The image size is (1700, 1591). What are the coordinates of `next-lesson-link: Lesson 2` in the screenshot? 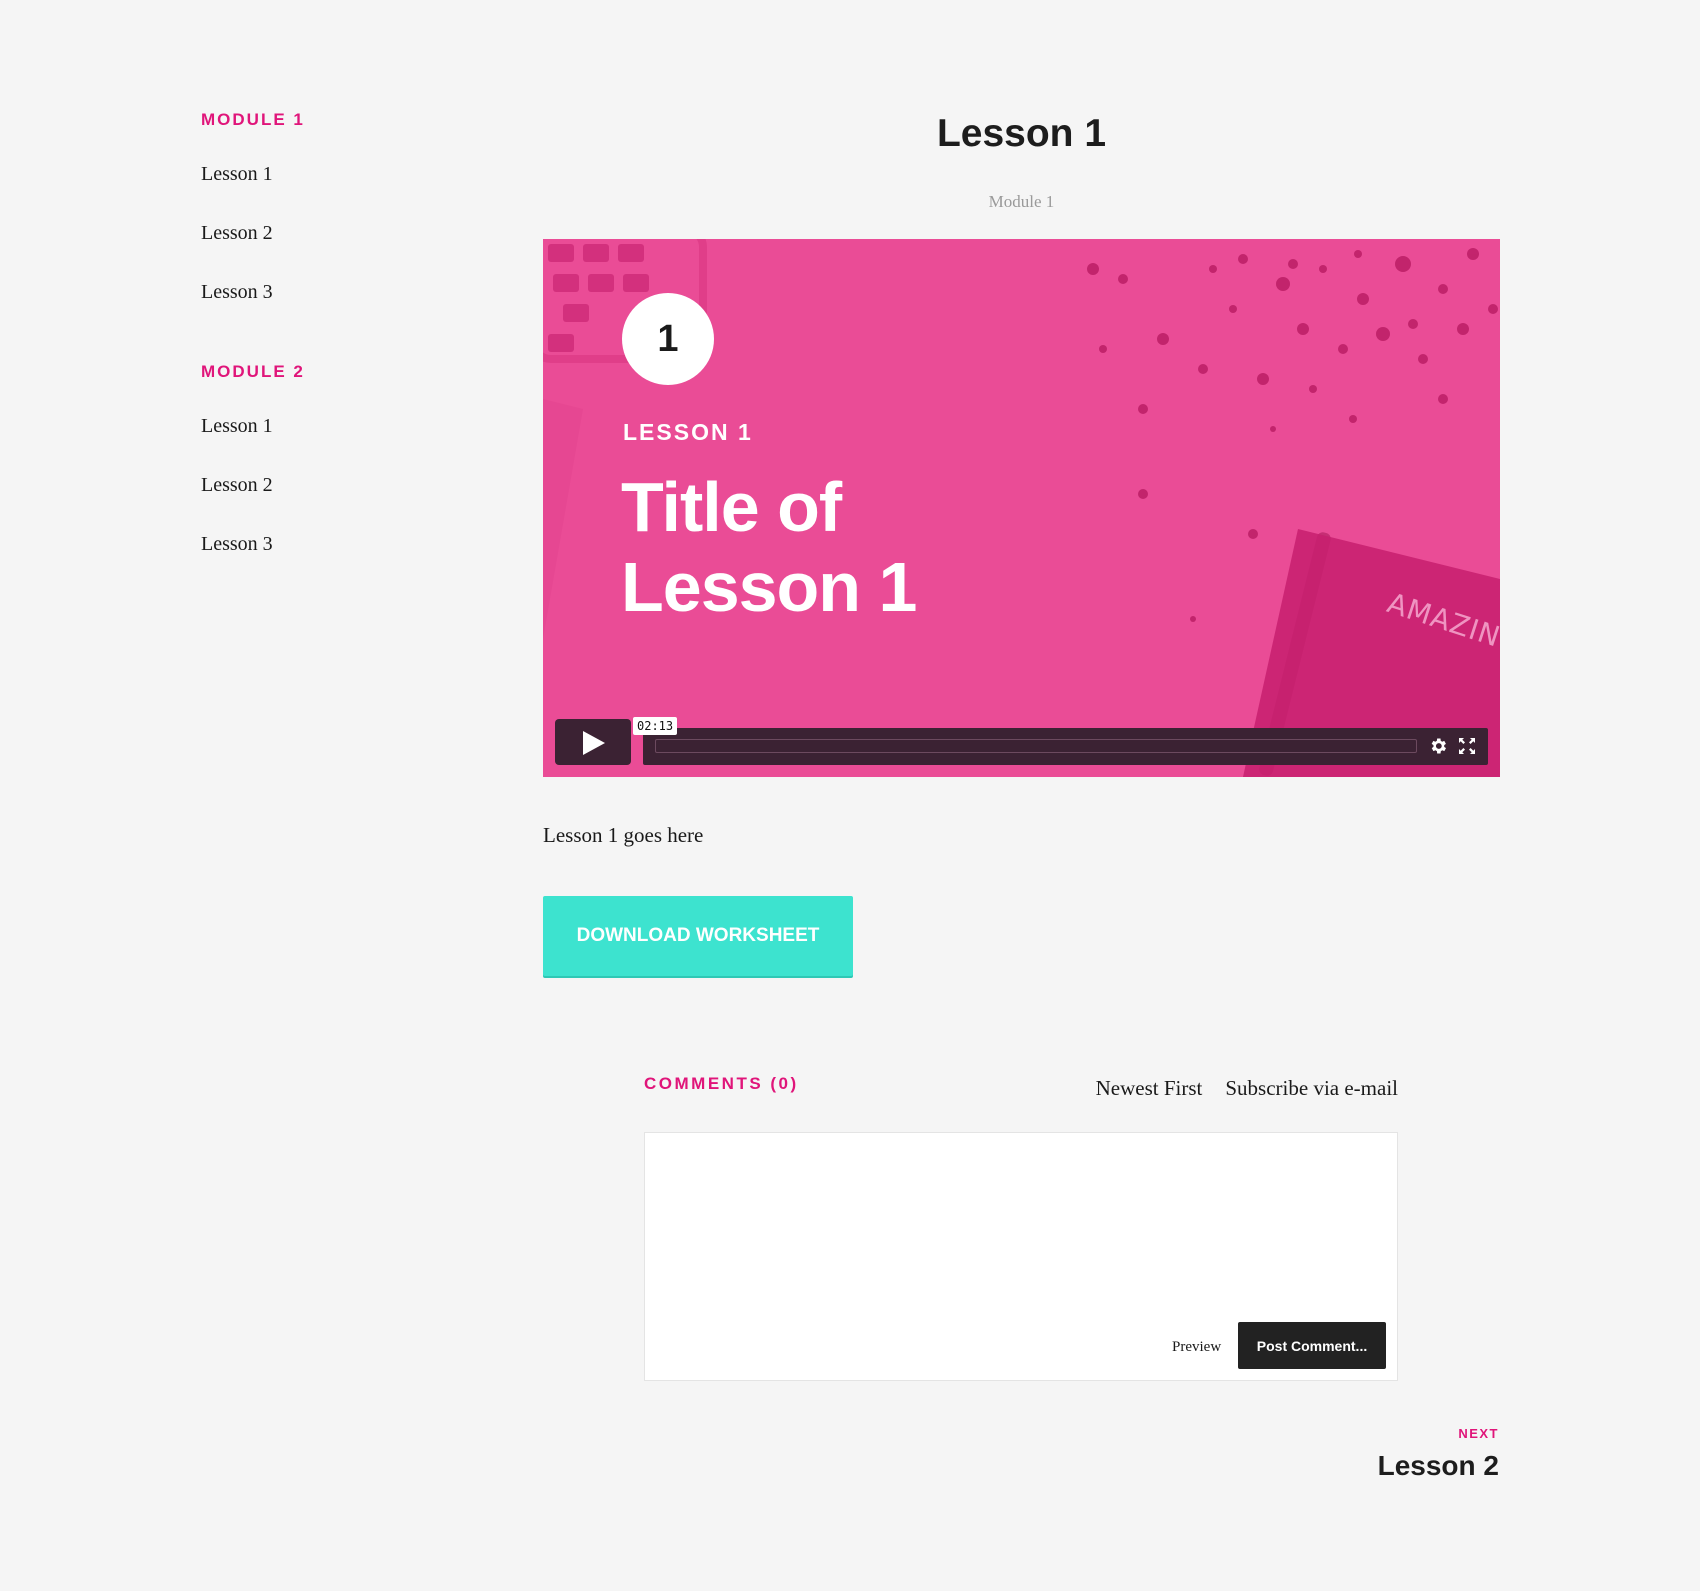 It's located at (1438, 1466).